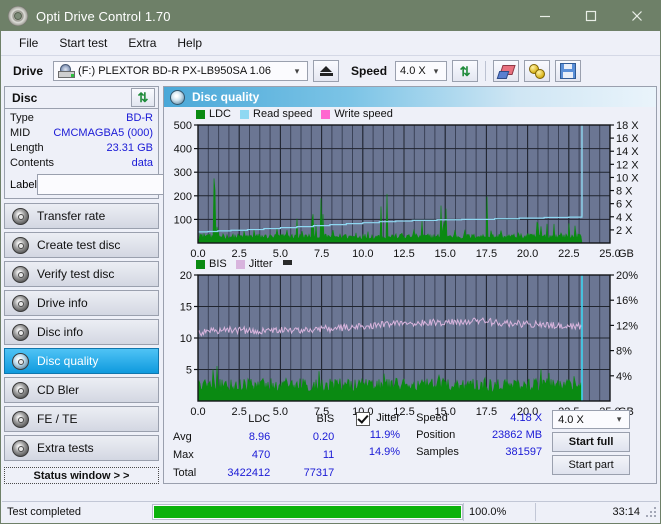 Image resolution: width=661 pixels, height=524 pixels. Describe the element at coordinates (175, 71) in the screenshot. I see `drive-select-value: (F:) PLEXTOR BD-R PX-LB950SA 1.06` at that location.